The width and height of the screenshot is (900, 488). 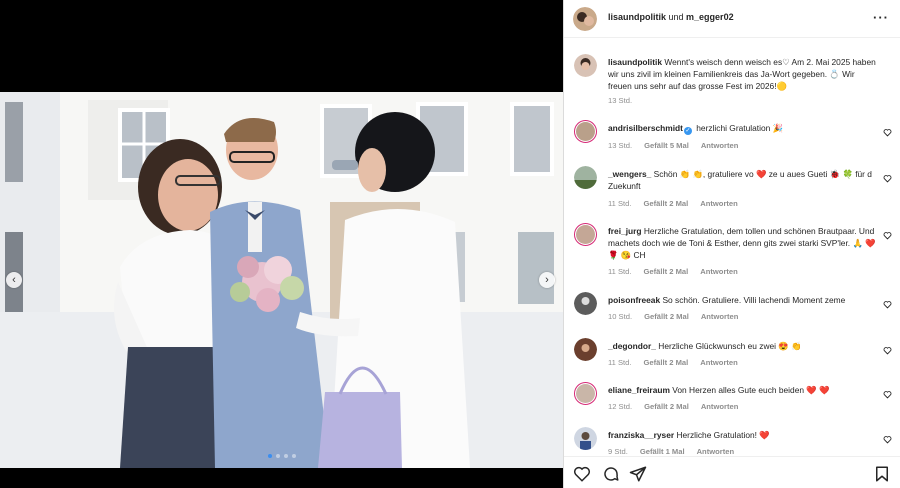 I want to click on chevron-right-icon: ›, so click(x=547, y=280).